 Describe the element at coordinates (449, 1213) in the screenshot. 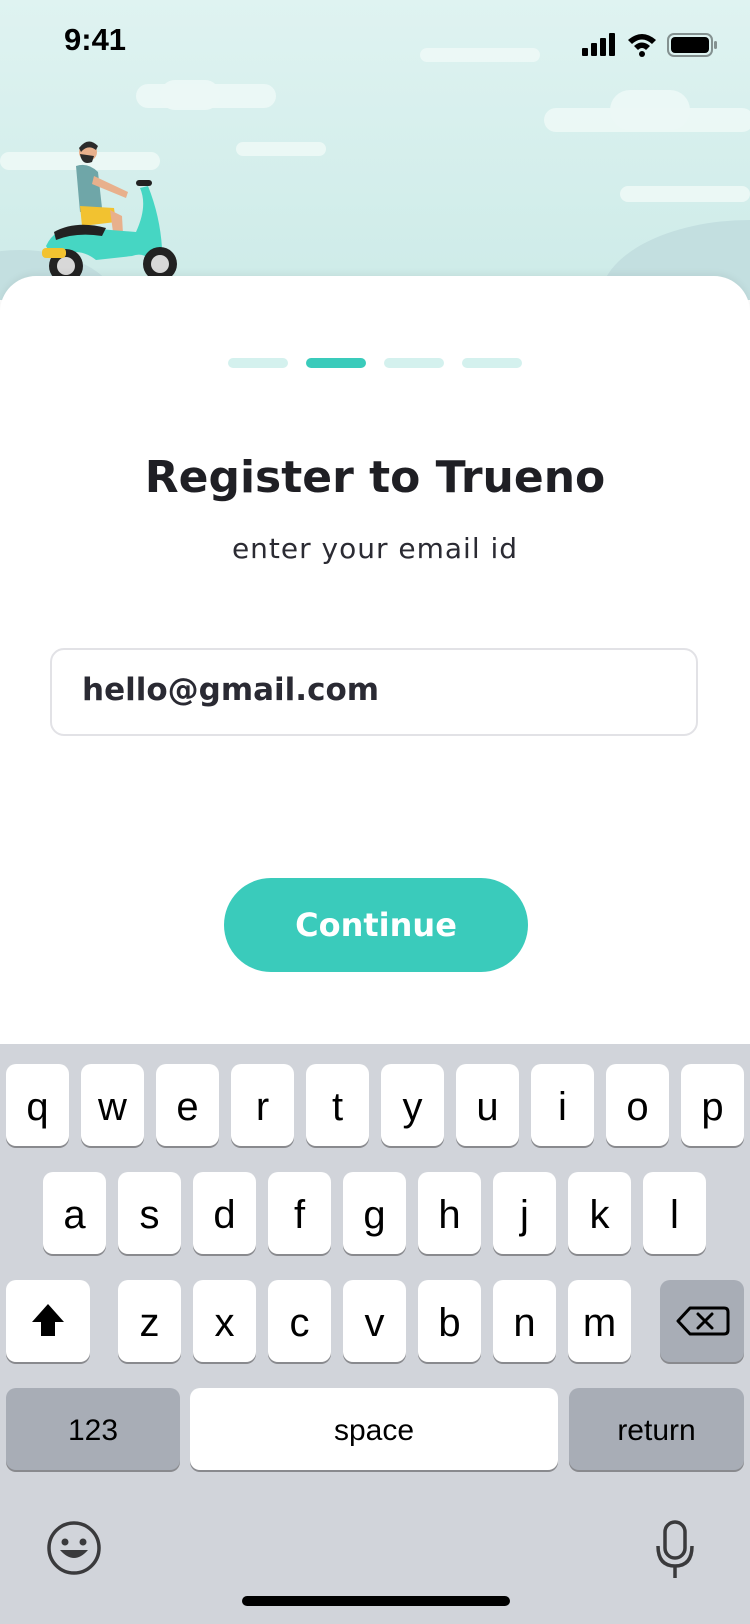

I see `key-h: h` at that location.